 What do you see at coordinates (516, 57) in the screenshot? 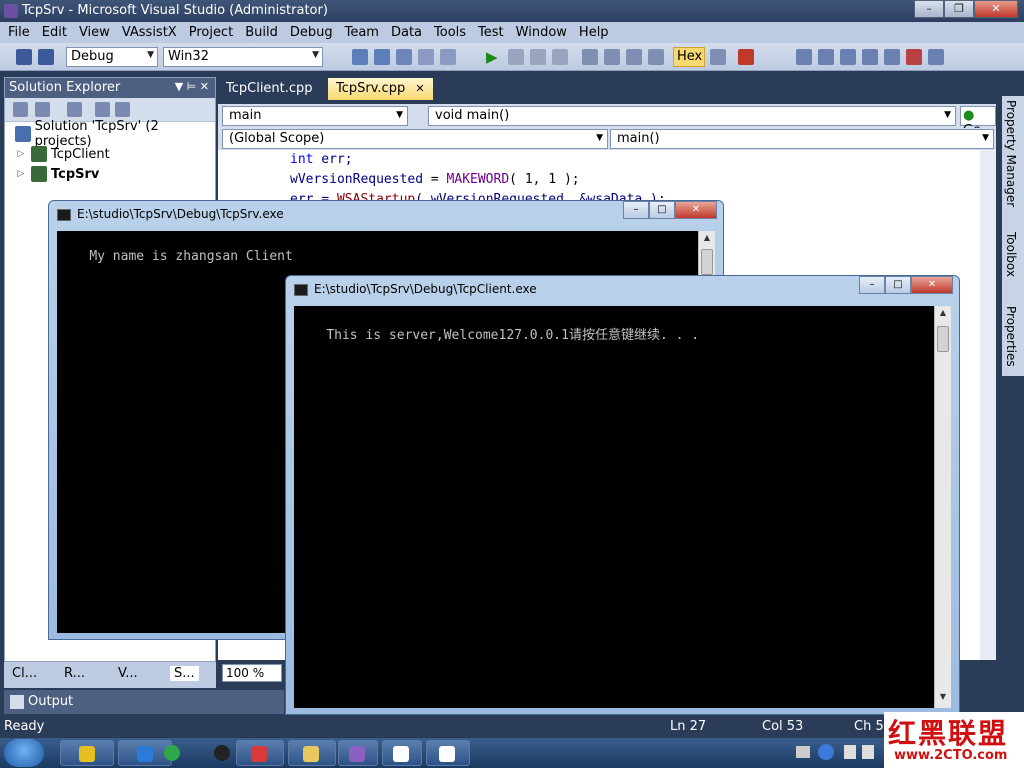
I see `pause-icon` at bounding box center [516, 57].